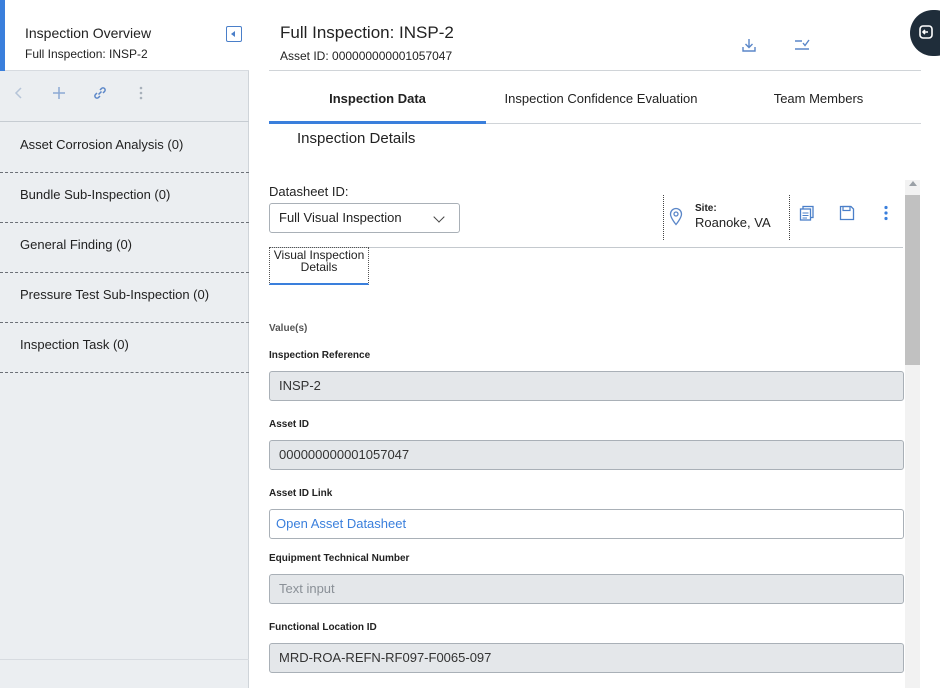  I want to click on header-divider, so click(595, 70).